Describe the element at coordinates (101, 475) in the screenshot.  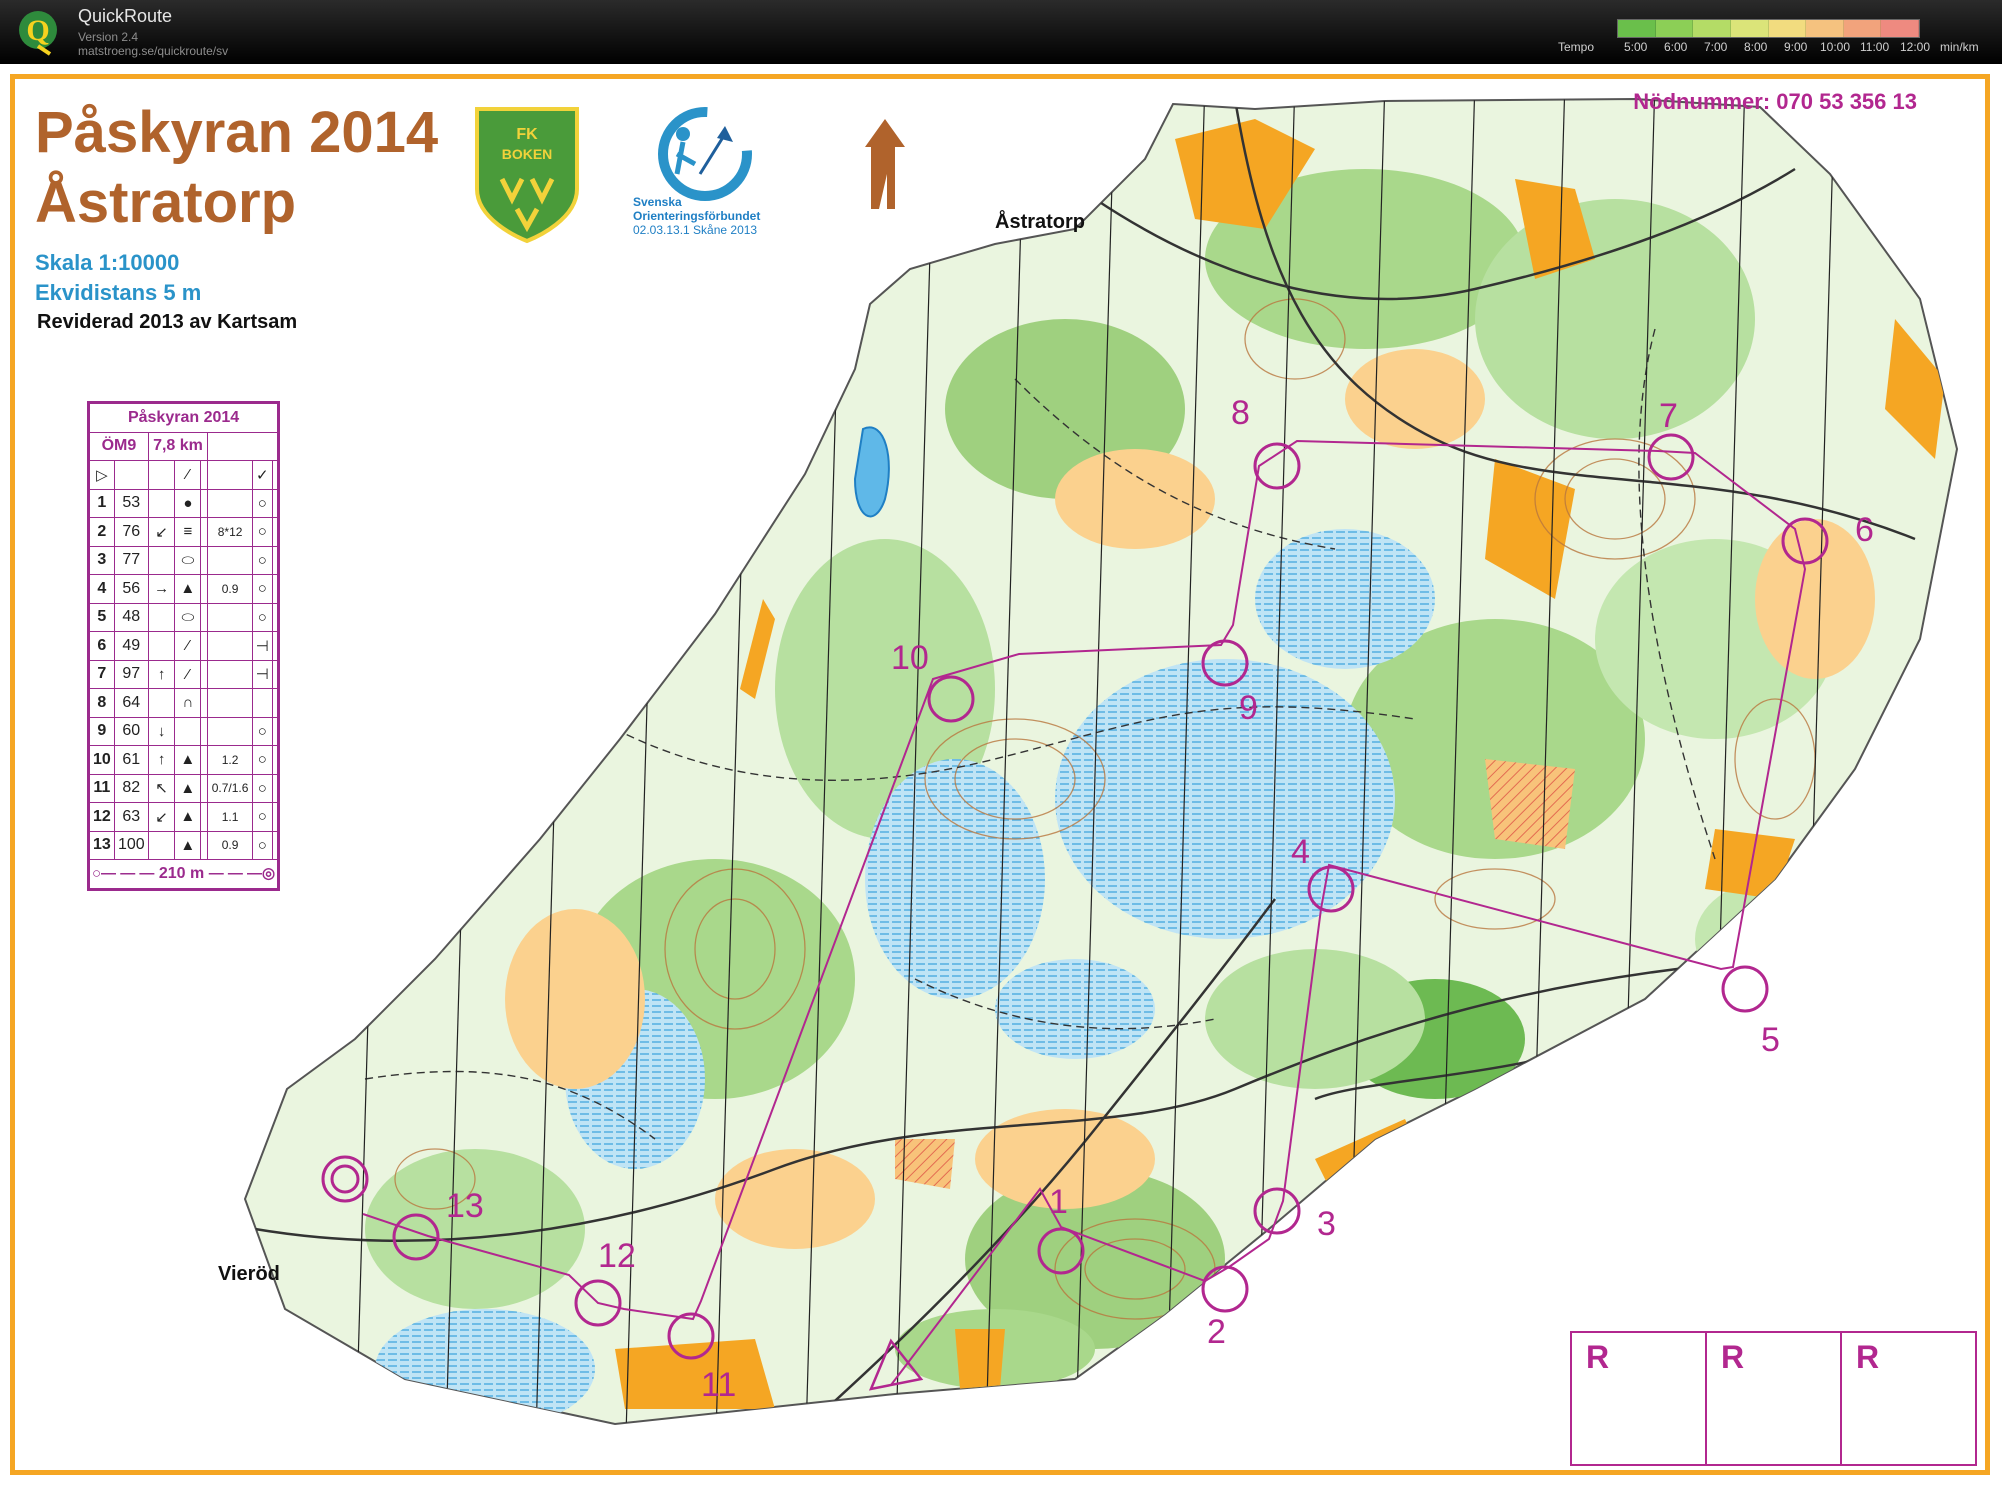
I see `start-icon: ▷` at that location.